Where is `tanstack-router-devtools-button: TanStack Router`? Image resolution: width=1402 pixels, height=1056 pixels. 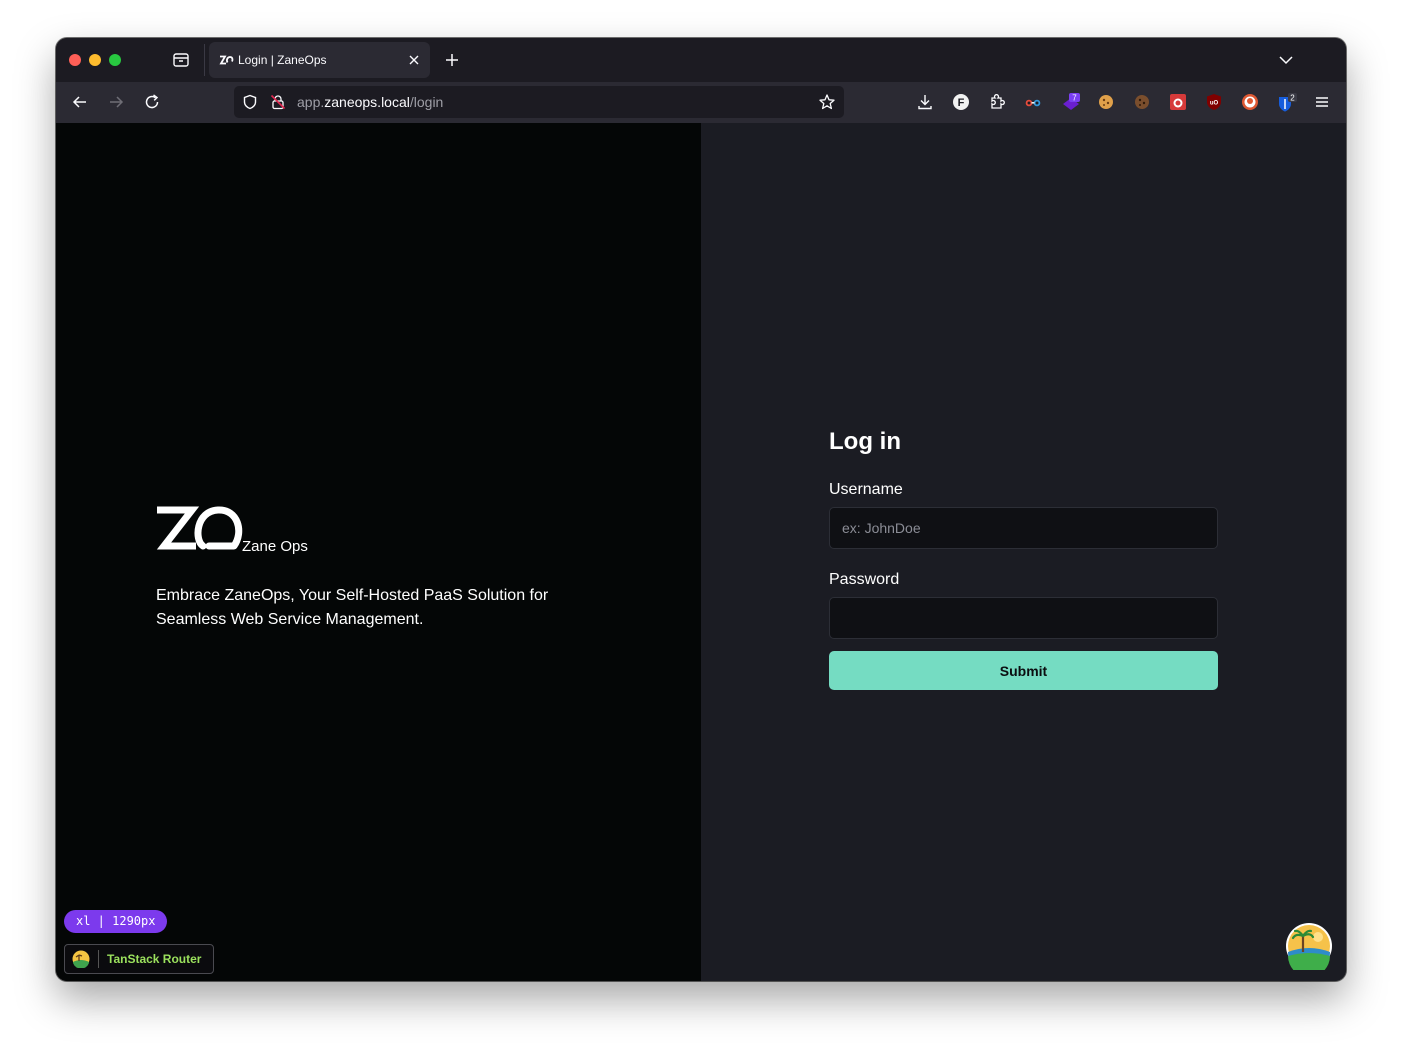 tanstack-router-devtools-button: TanStack Router is located at coordinates (139, 959).